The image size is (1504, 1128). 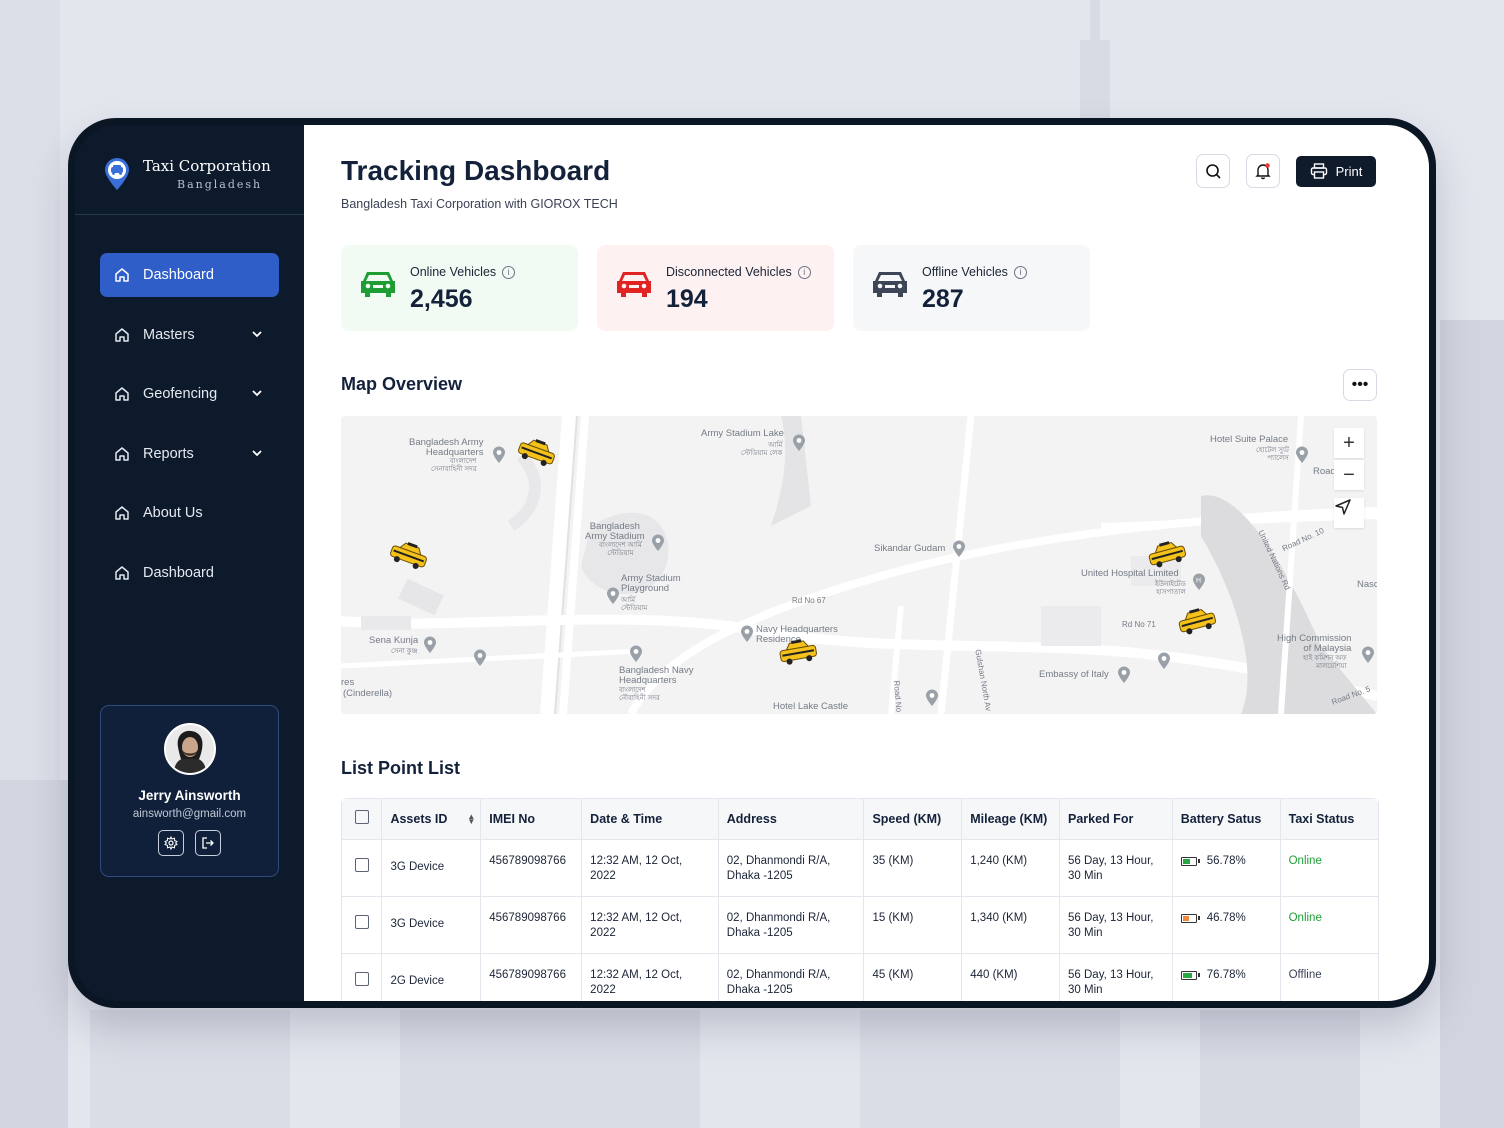 I want to click on map-label-united-hospital-bn: ইউনাইটেড হাসপাতাল, so click(x=1170, y=588).